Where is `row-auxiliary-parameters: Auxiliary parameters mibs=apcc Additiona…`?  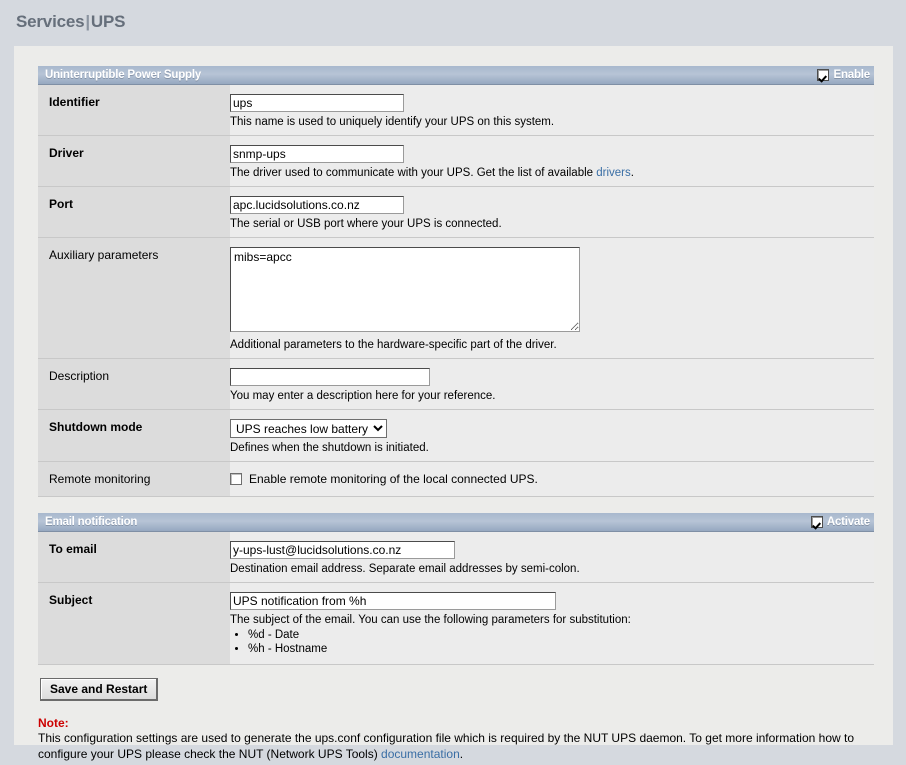 row-auxiliary-parameters: Auxiliary parameters mibs=apcc Additiona… is located at coordinates (456, 298).